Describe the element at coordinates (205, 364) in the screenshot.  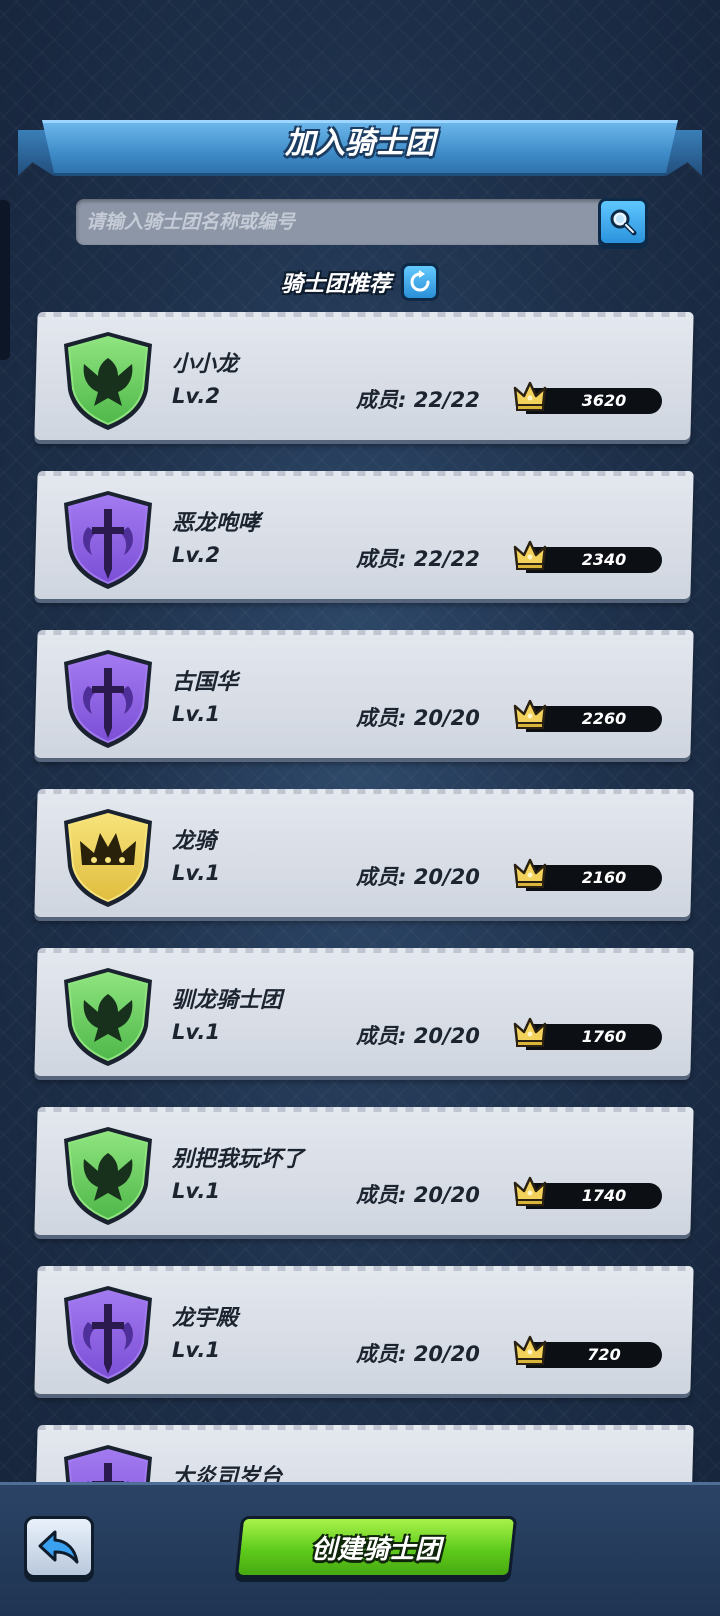
I see `guild-name: 小小龙` at that location.